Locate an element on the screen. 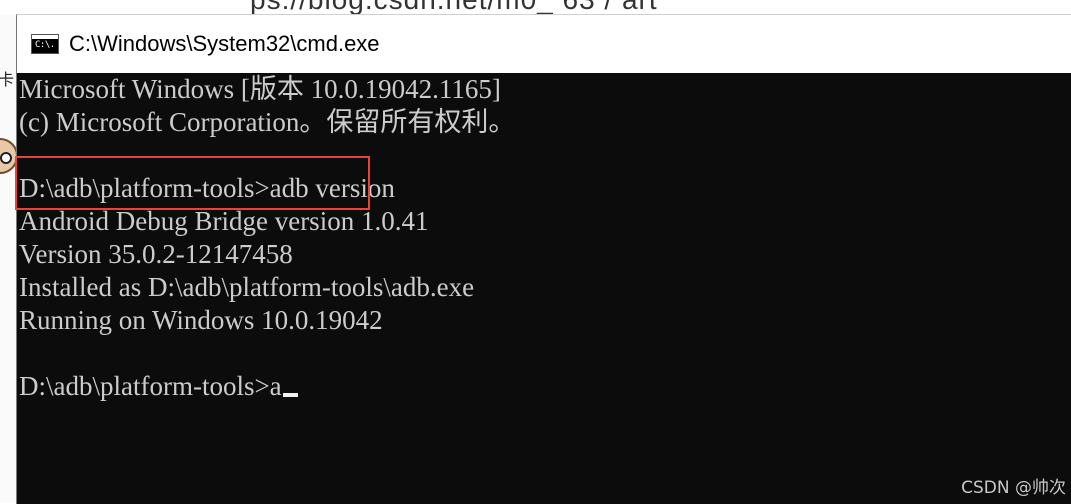 The width and height of the screenshot is (1071, 504). console-line: (c) Microsoft Corporation。保留所有权利。 is located at coordinates (267, 122).